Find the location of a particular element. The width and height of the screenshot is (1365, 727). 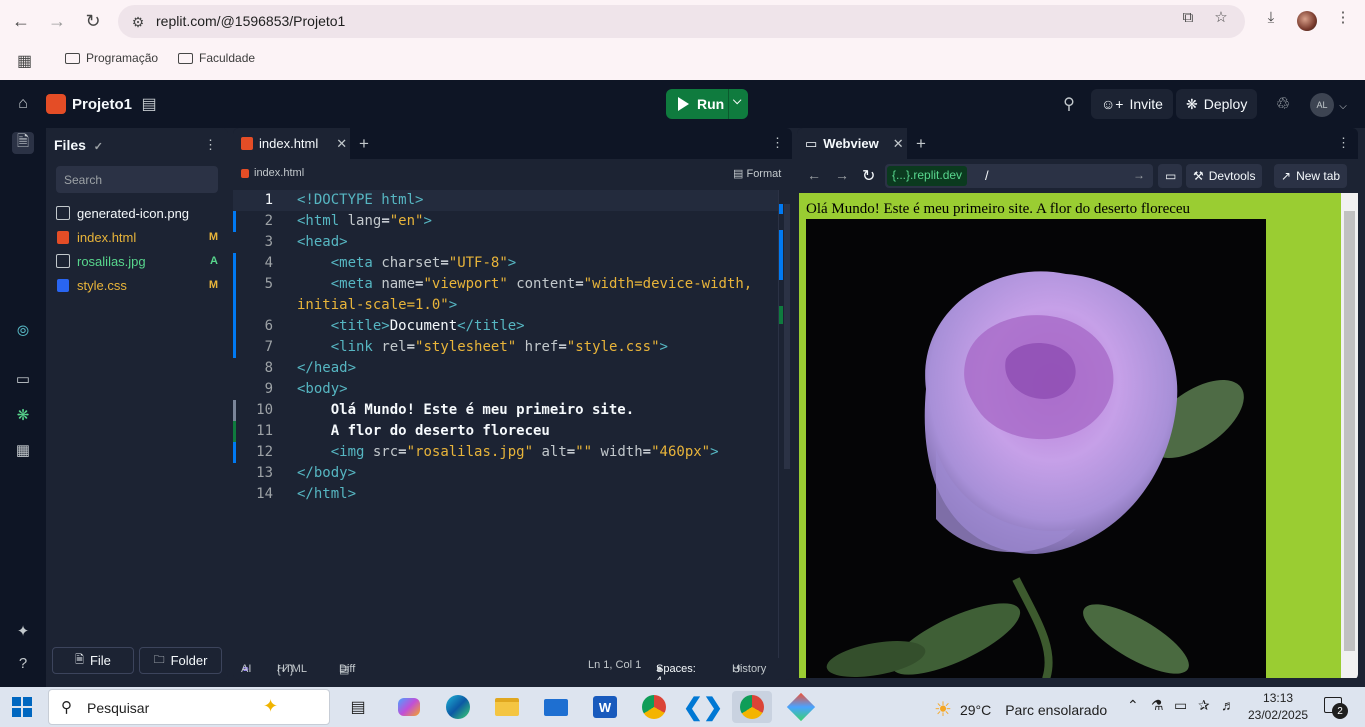

project-name: Projeto1 is located at coordinates (102, 104).